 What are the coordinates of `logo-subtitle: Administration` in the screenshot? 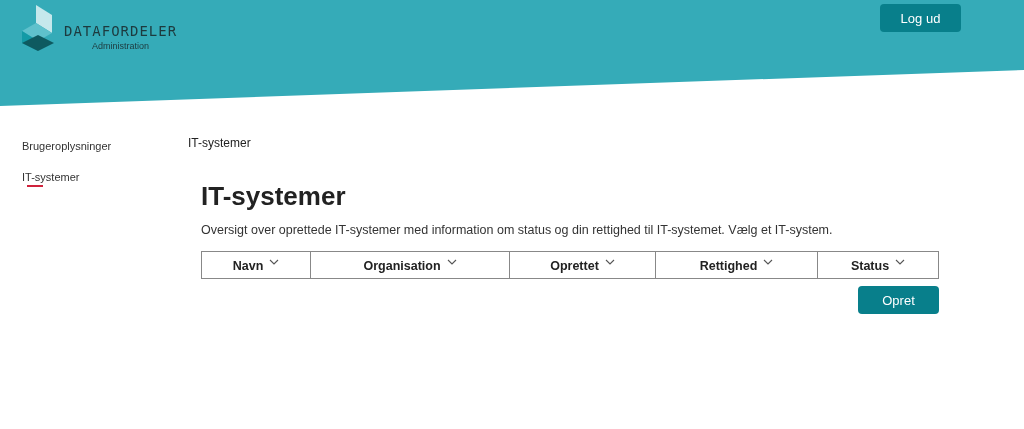 It's located at (121, 46).